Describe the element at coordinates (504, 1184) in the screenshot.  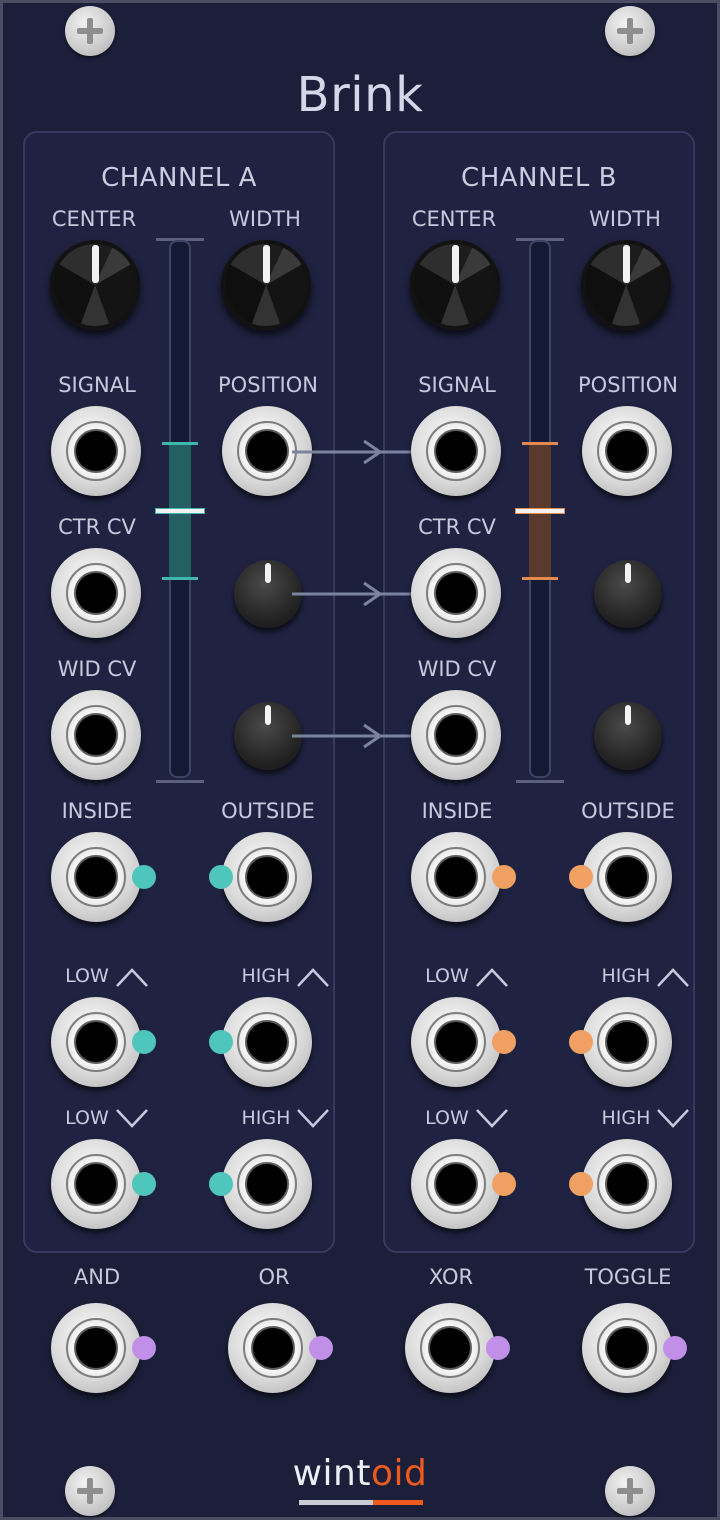
I see `channel-b-low-fall-led` at that location.